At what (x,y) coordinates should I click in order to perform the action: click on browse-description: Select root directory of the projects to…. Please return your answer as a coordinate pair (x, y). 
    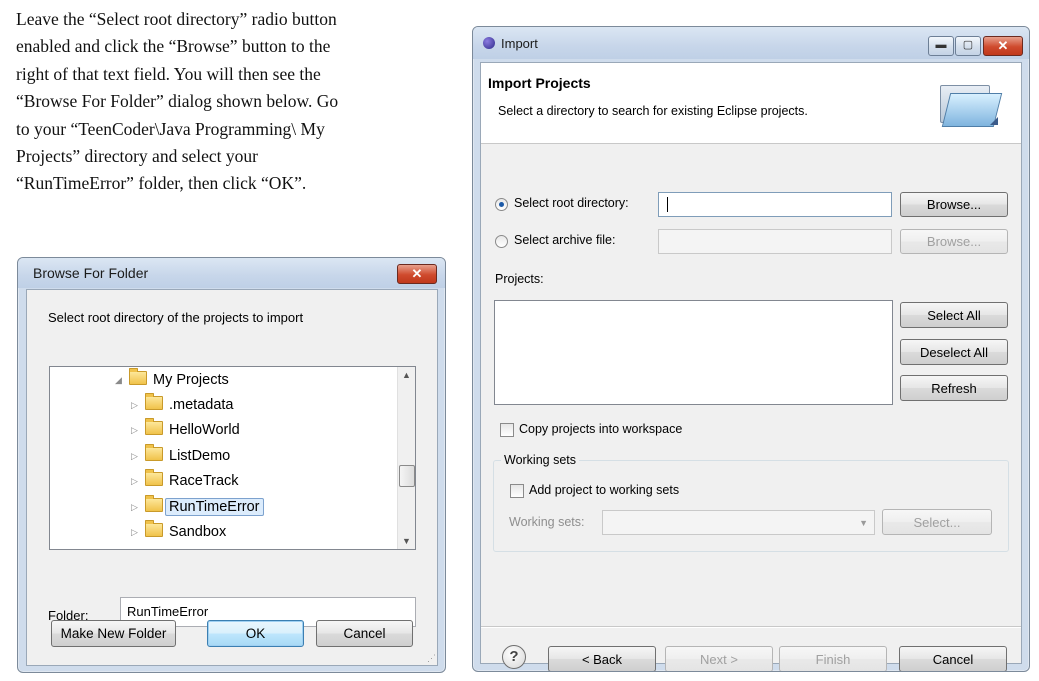
    Looking at the image, I should click on (176, 317).